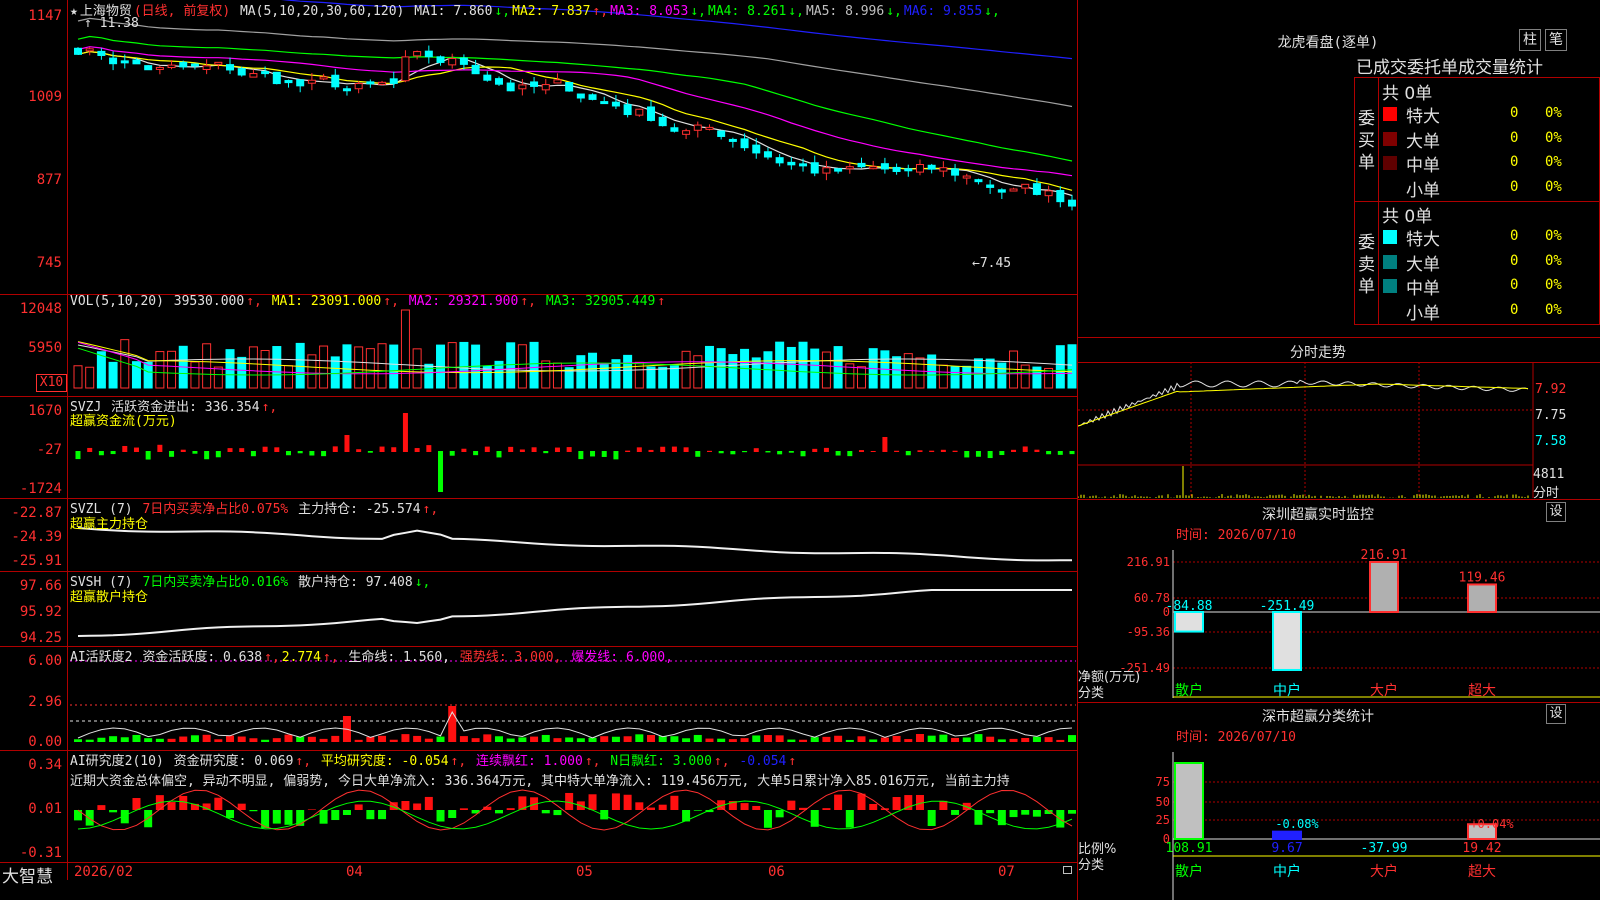 The height and width of the screenshot is (900, 1600). What do you see at coordinates (1482, 691) in the screenshot?
I see `sz-category-4: 超大` at bounding box center [1482, 691].